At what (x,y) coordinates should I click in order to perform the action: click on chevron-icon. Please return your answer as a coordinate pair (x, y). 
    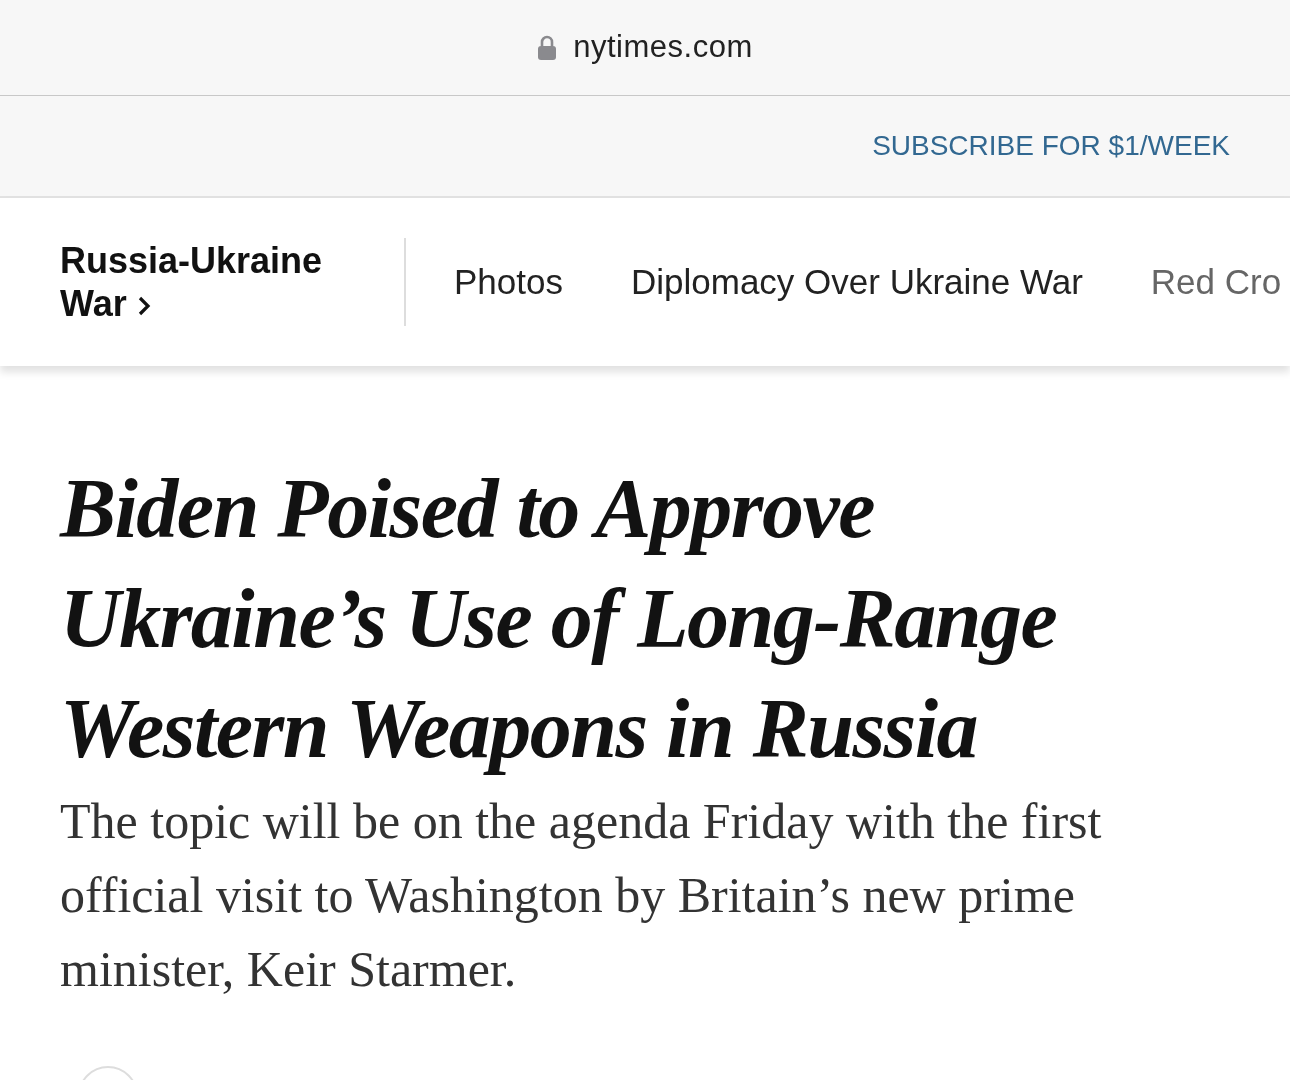
    Looking at the image, I should click on (143, 306).